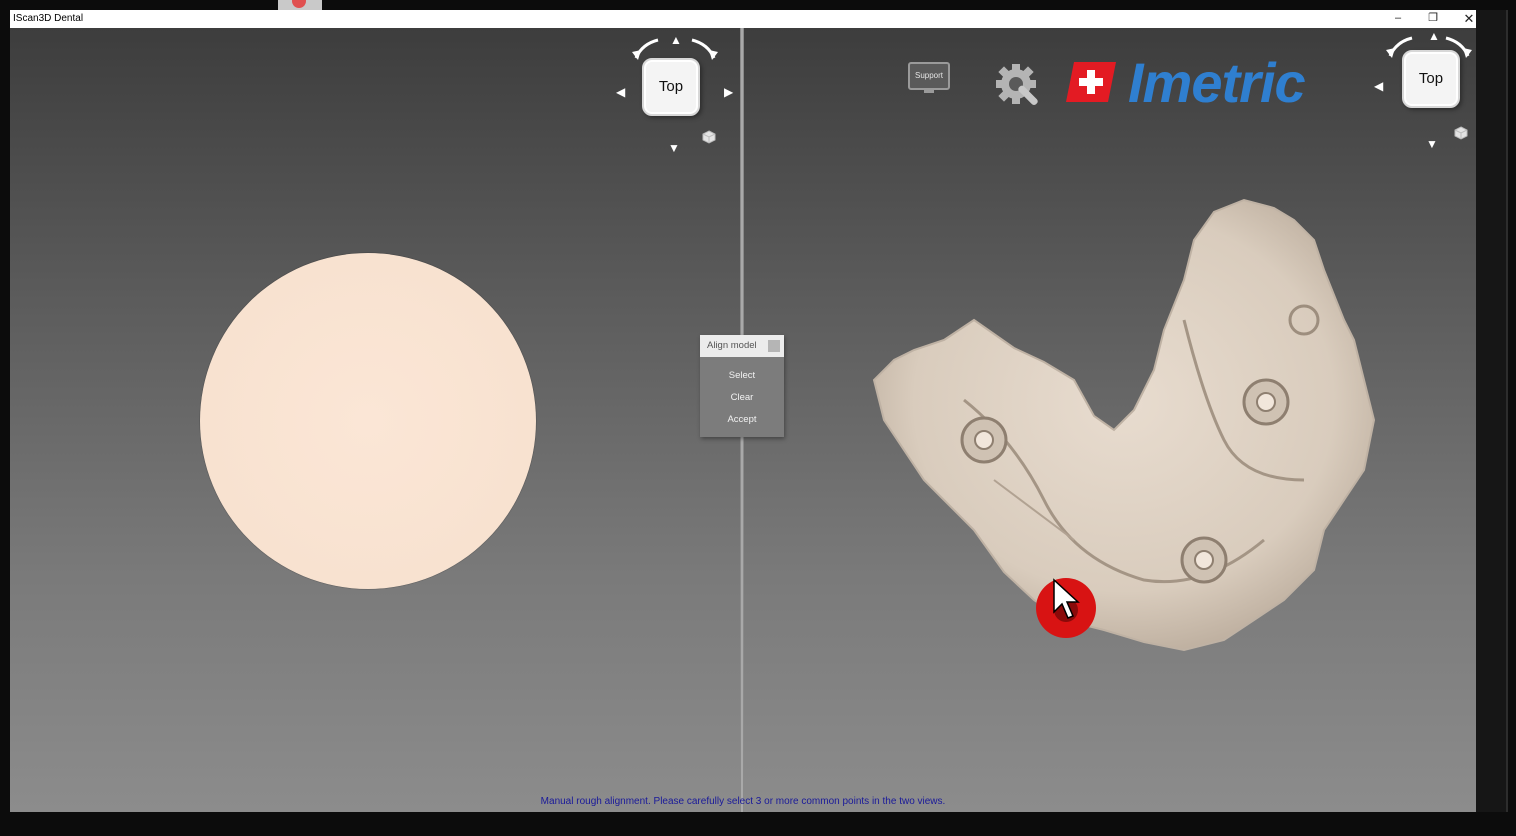  Describe the element at coordinates (300, 5) in the screenshot. I see `taskbar-thumbnail` at that location.